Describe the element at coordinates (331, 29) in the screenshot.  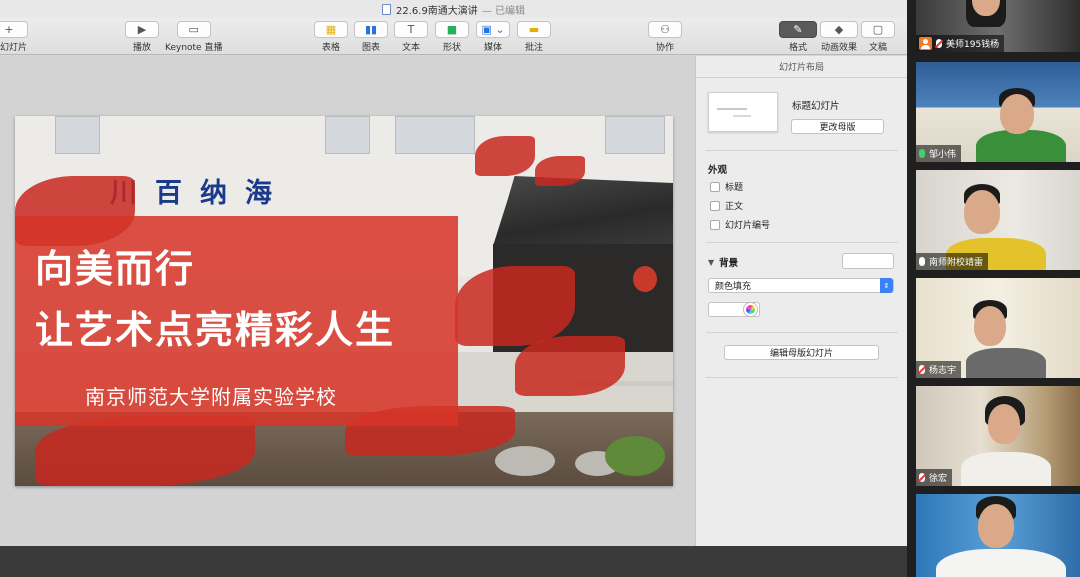
I see `table-icon: ▦` at that location.